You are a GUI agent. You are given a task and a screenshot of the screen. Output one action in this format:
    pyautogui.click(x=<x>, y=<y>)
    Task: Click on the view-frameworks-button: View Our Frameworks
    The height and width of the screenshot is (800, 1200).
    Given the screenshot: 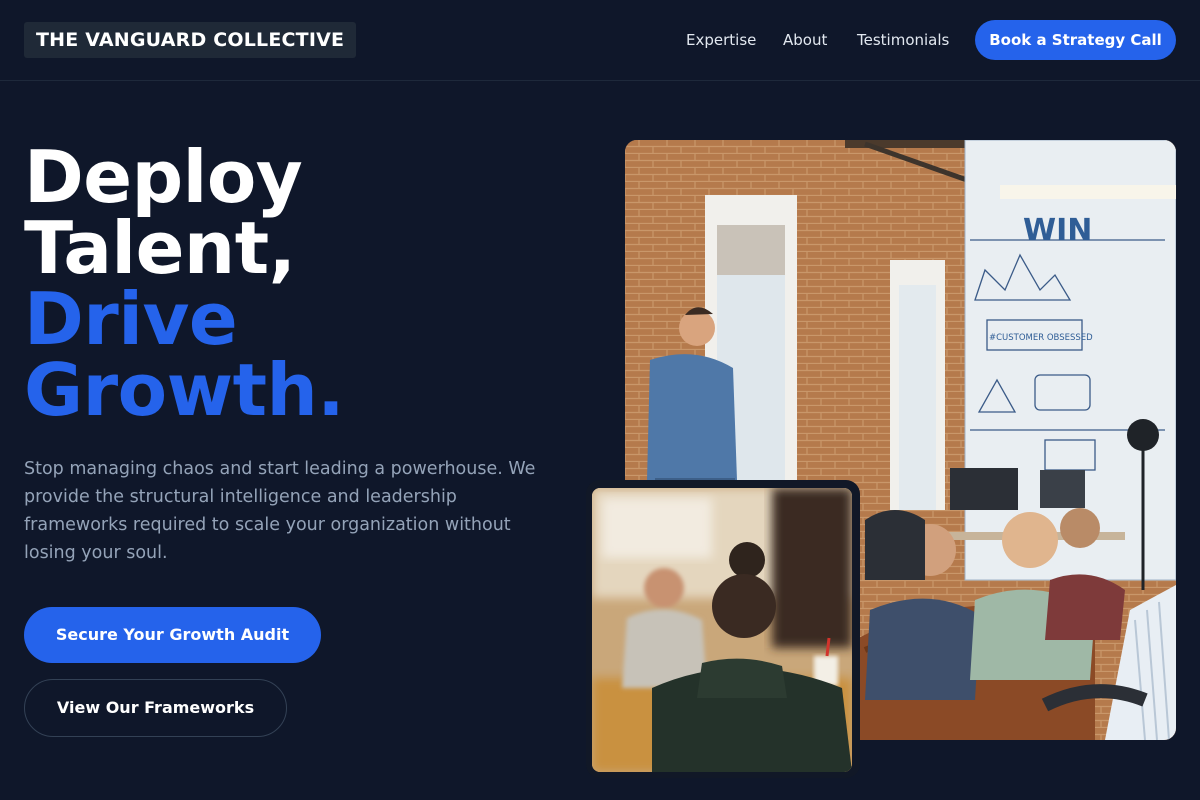 What is the action you would take?
    pyautogui.click(x=155, y=708)
    